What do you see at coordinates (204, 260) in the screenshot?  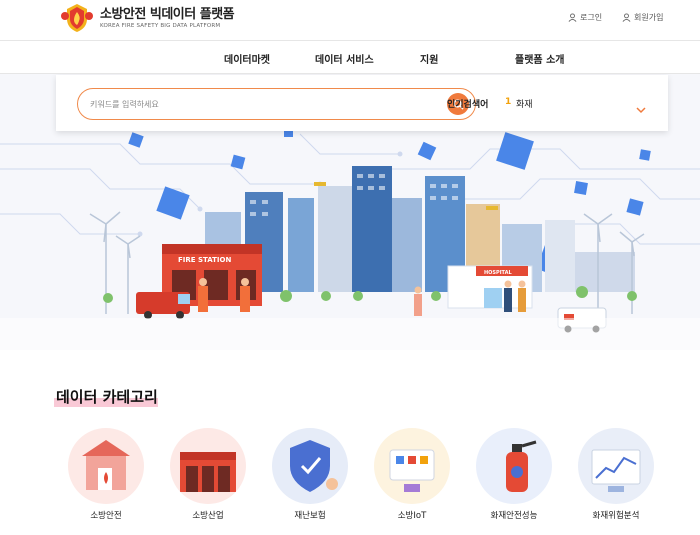 I see `station-sign: FIRE STATION` at bounding box center [204, 260].